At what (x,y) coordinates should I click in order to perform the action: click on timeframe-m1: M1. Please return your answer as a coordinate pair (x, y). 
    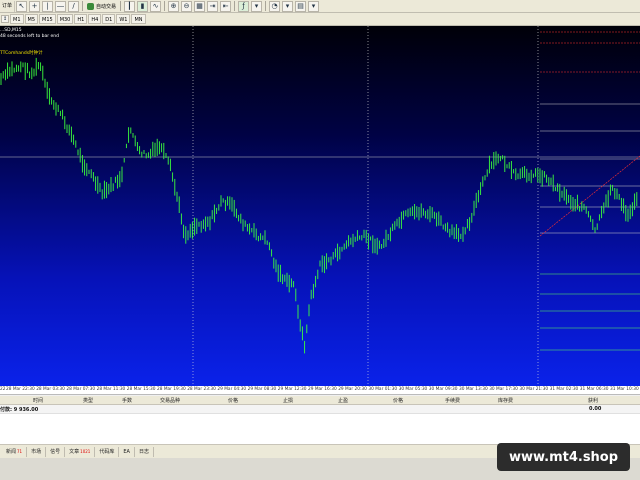
    Looking at the image, I should click on (17, 19).